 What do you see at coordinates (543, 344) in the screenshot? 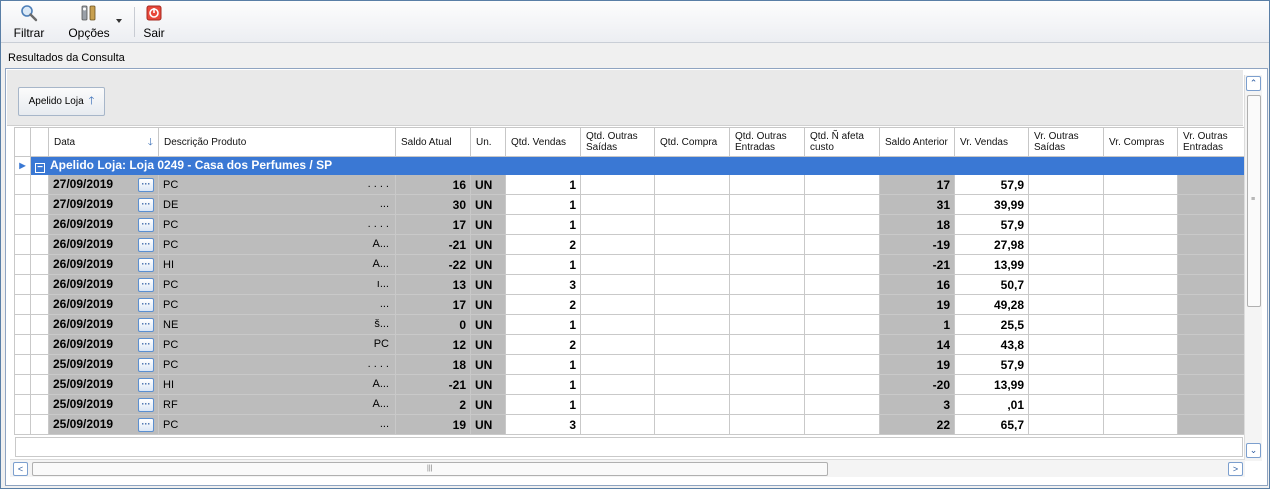
I see `cell-qtd-vendas: 2` at bounding box center [543, 344].